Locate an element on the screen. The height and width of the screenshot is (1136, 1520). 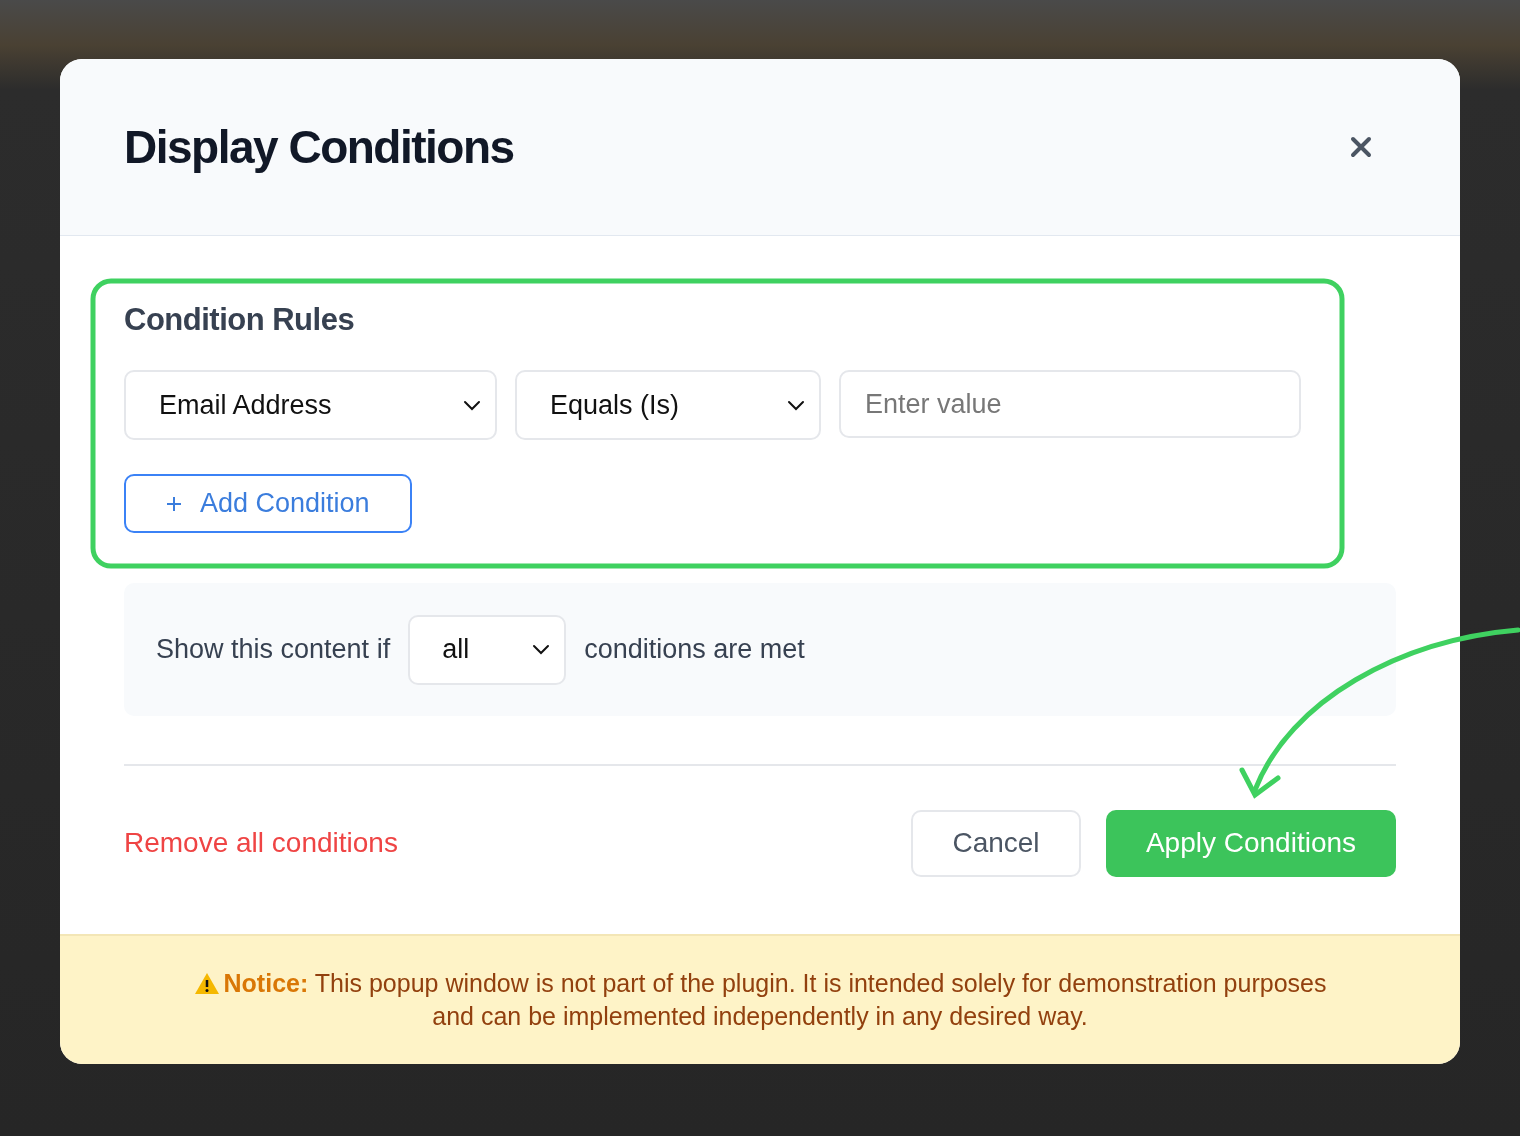
match-prefix: Show this content if is located at coordinates (273, 649).